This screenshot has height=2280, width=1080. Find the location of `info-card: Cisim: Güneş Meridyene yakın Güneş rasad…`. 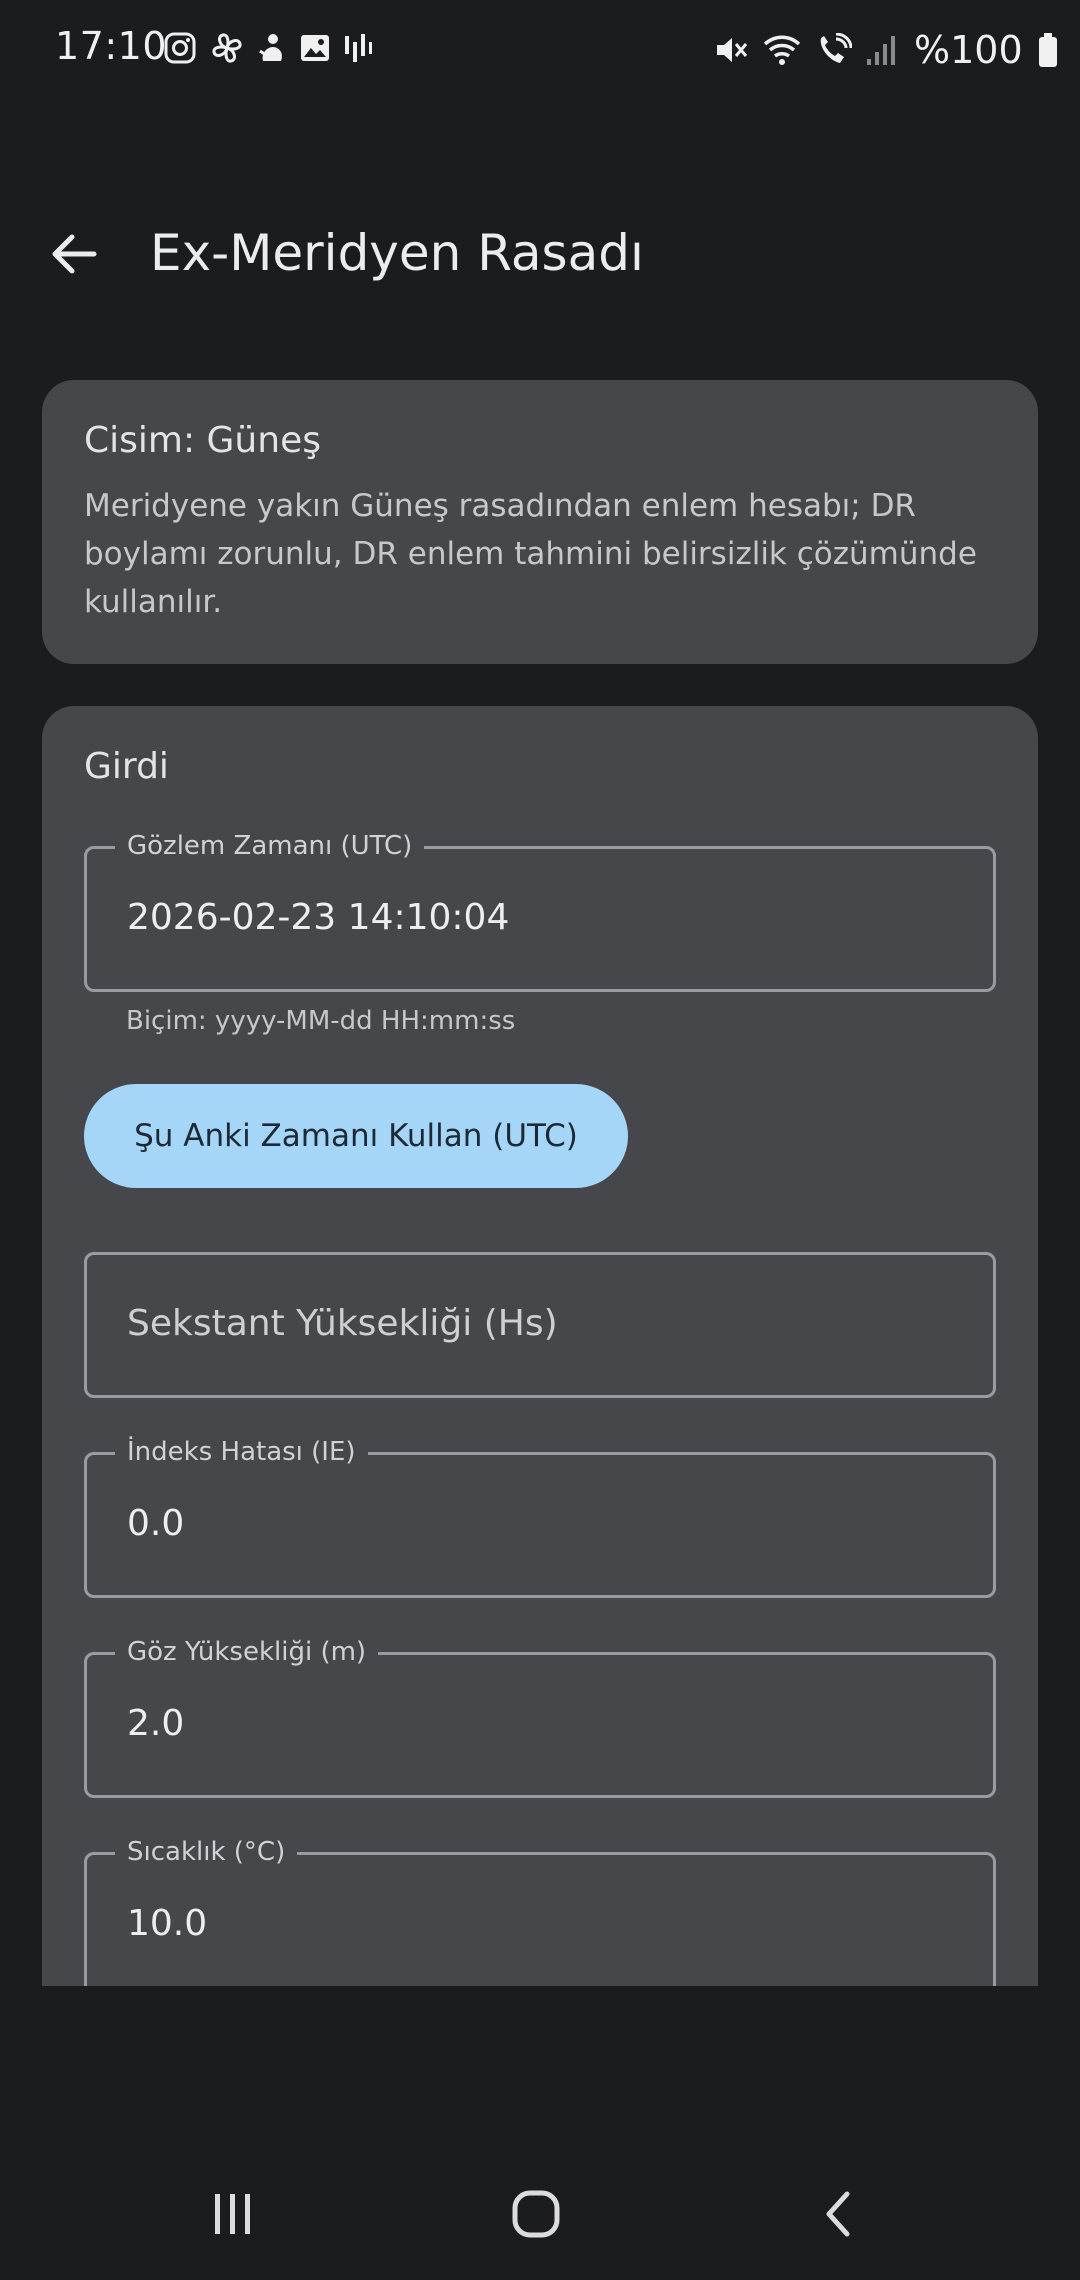

info-card: Cisim: Güneş Meridyene yakın Güneş rasad… is located at coordinates (540, 522).